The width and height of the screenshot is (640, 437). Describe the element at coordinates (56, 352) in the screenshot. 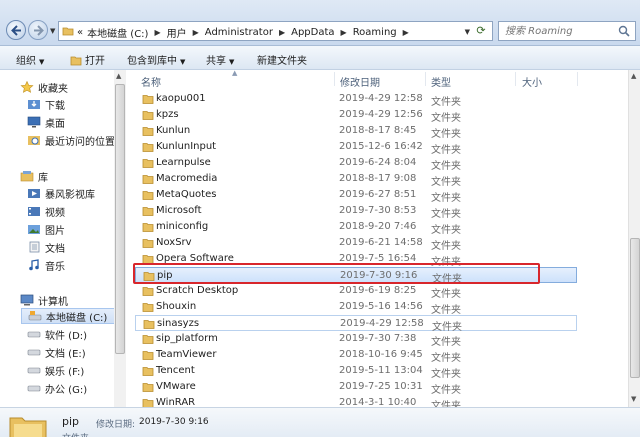

I see `nav-drive-e: 文档 (E:)` at that location.